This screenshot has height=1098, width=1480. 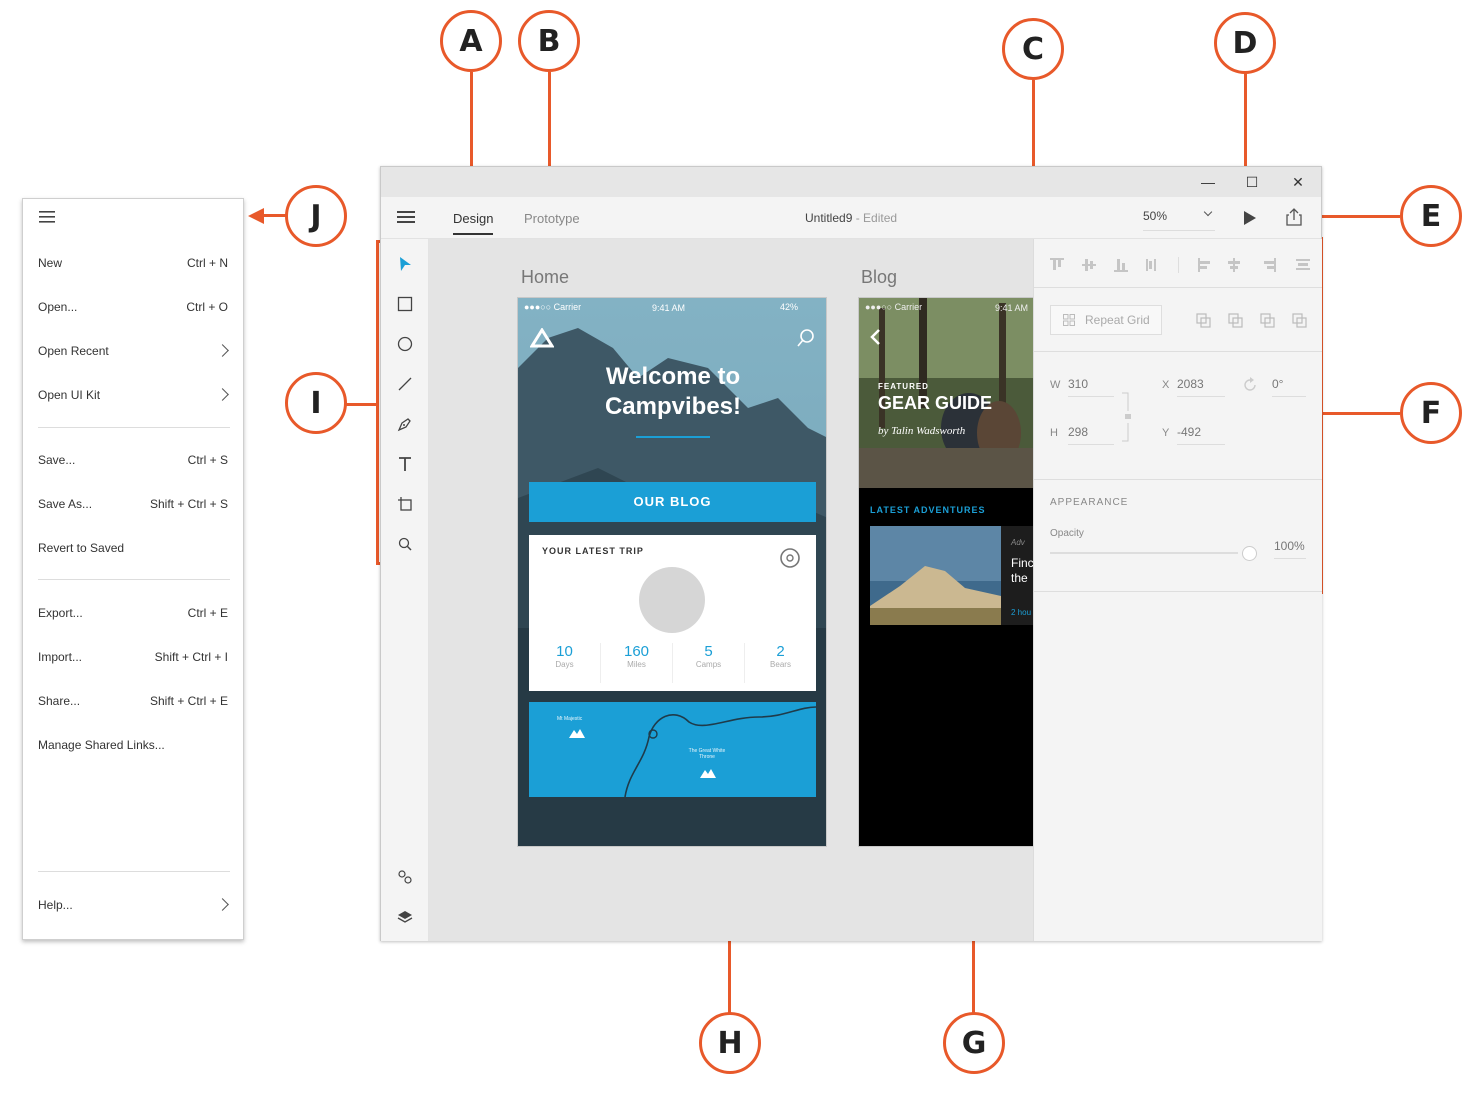 I want to click on rectangle-tool-icon, so click(x=405, y=304).